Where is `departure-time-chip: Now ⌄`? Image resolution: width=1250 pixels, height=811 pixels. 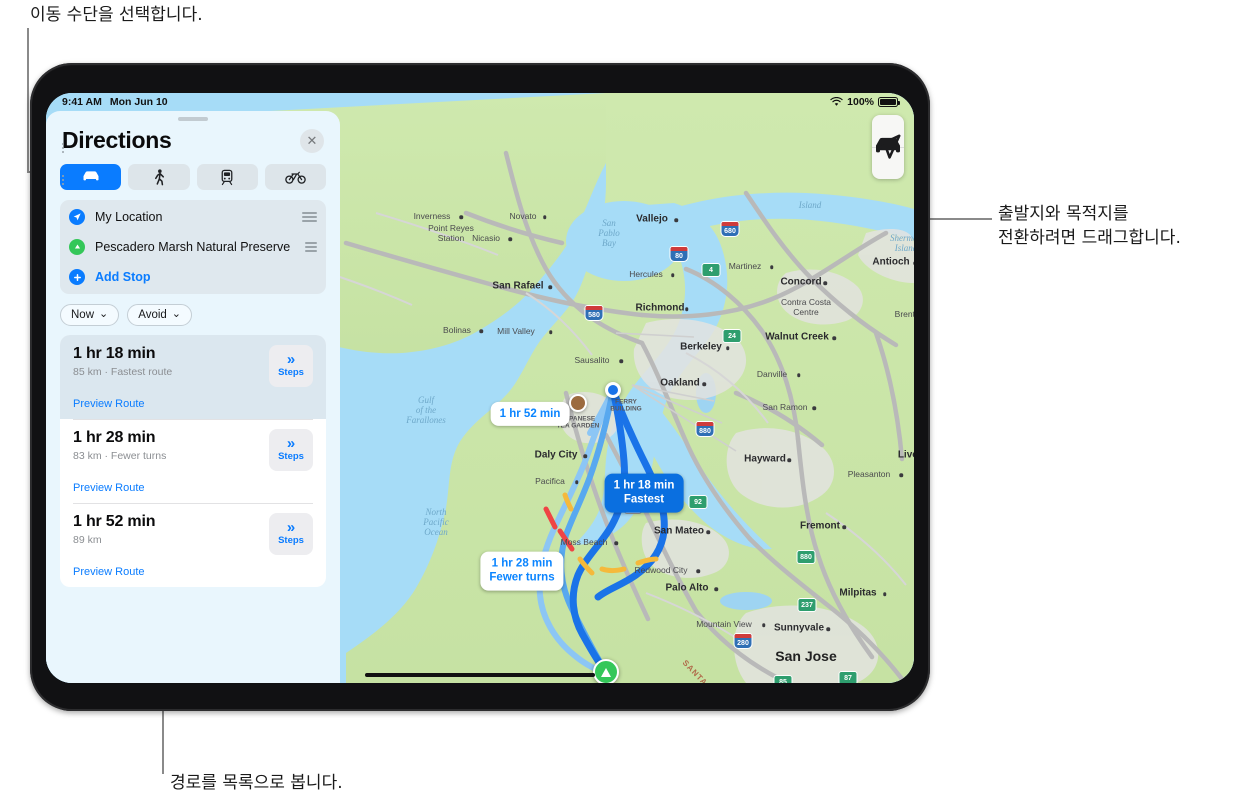 departure-time-chip: Now ⌄ is located at coordinates (90, 315).